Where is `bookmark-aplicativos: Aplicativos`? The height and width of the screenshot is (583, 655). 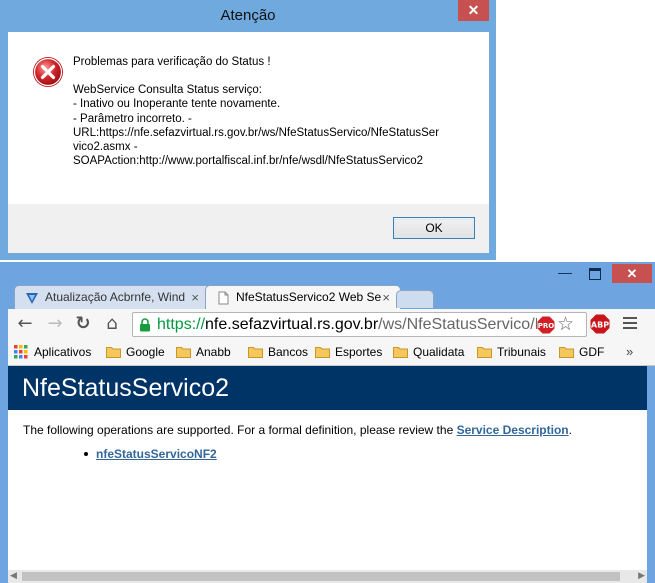 bookmark-aplicativos: Aplicativos is located at coordinates (52, 352).